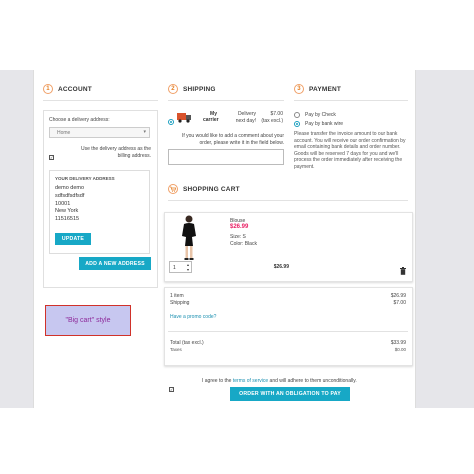 The width and height of the screenshot is (474, 474). What do you see at coordinates (281, 267) in the screenshot?
I see `line-total: $26.99` at bounding box center [281, 267].